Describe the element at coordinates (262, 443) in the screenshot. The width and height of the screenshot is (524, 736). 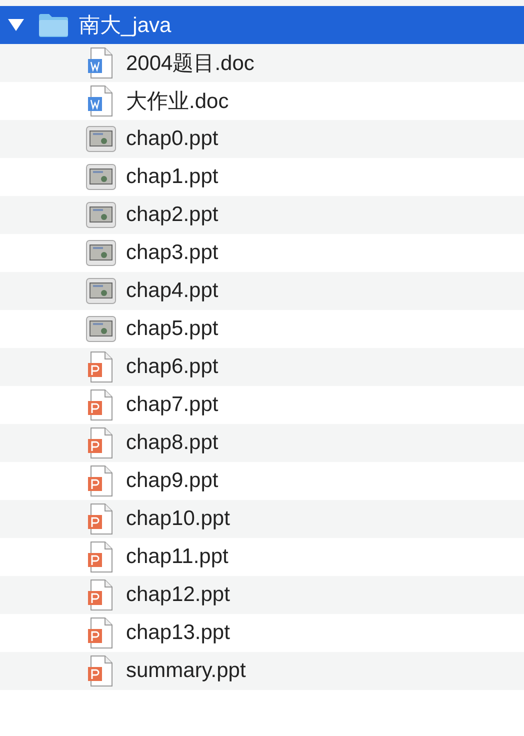
I see `file-row: chap8.ppt` at that location.